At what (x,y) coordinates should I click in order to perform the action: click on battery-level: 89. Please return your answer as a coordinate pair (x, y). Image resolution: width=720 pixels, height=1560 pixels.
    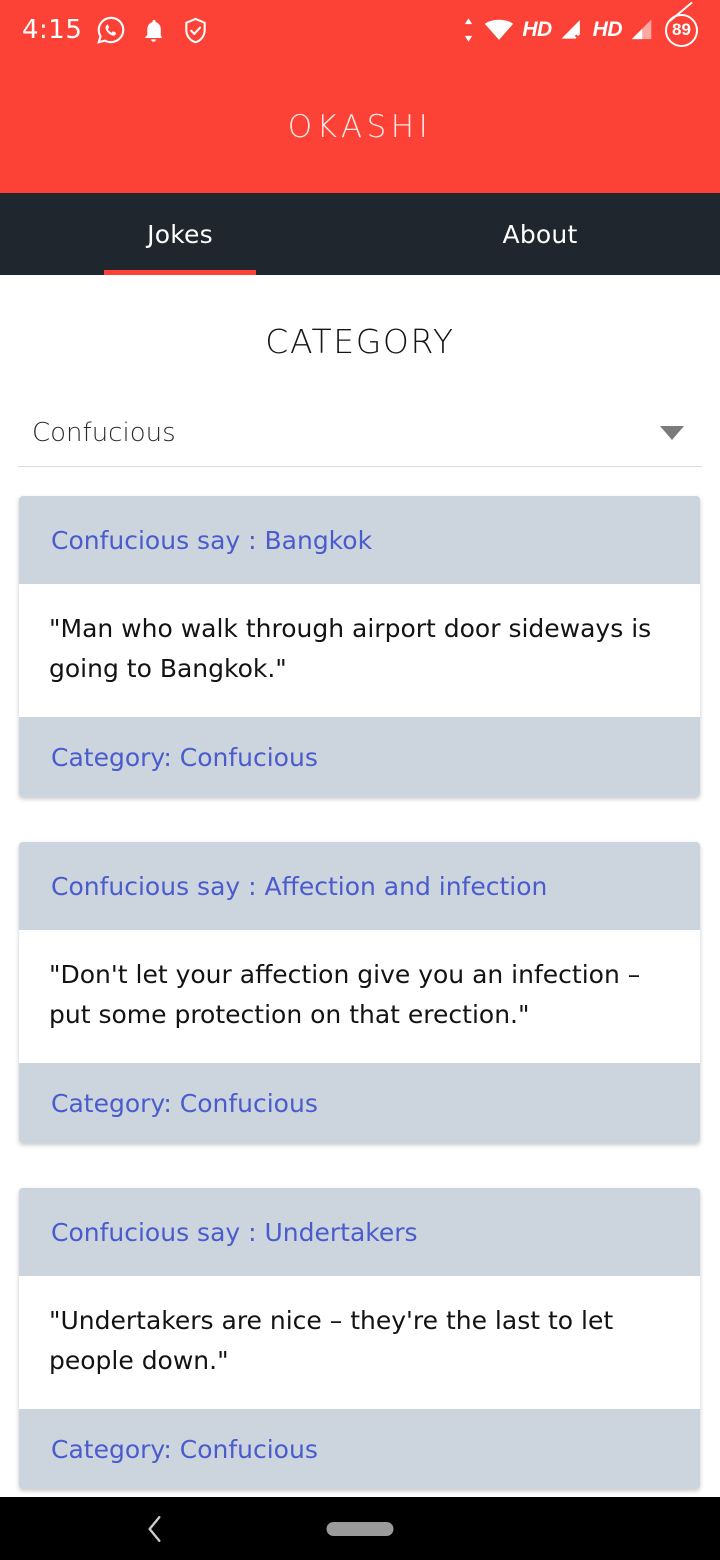
    Looking at the image, I should click on (681, 29).